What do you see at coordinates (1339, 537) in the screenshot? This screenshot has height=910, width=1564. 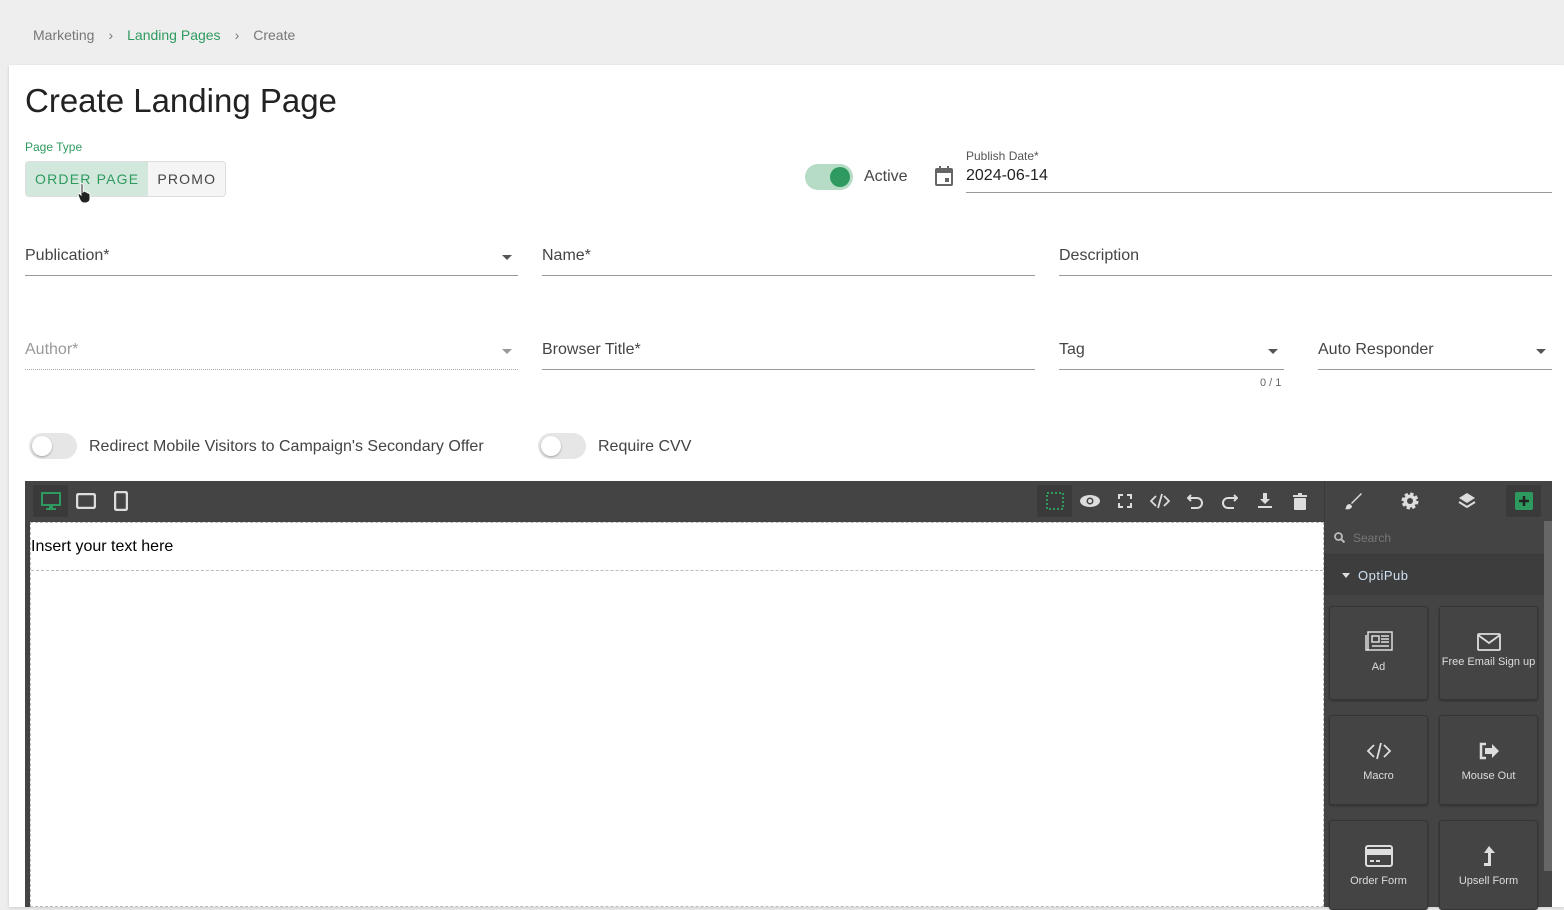 I see `search-icon` at bounding box center [1339, 537].